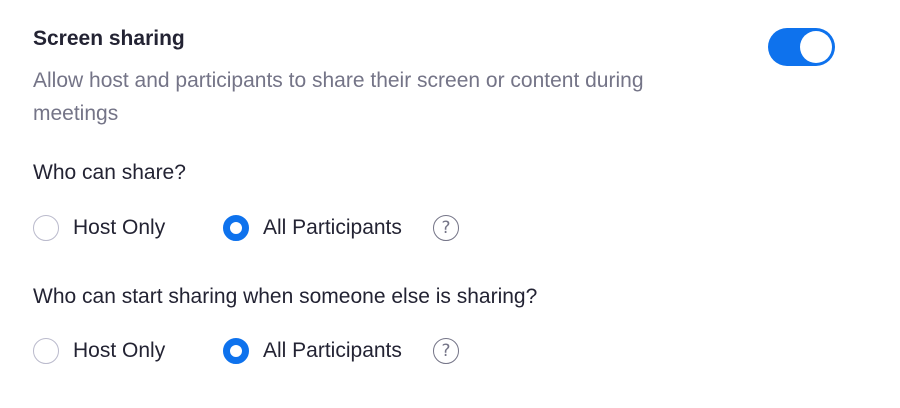 The width and height of the screenshot is (900, 408). I want to click on setting-title: Screen sharing, so click(109, 38).